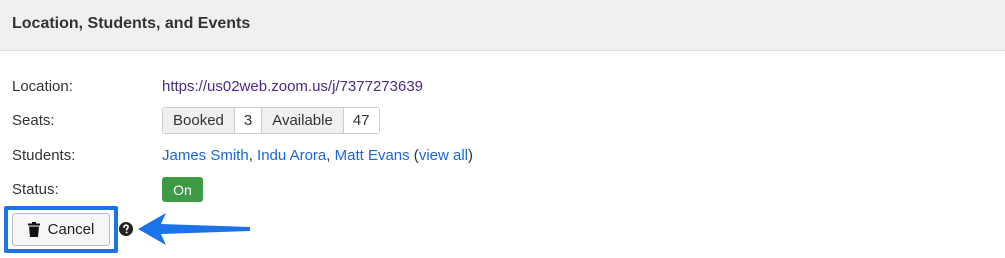 Image resolution: width=1005 pixels, height=258 pixels. What do you see at coordinates (35, 189) in the screenshot?
I see `status-label: Status:` at bounding box center [35, 189].